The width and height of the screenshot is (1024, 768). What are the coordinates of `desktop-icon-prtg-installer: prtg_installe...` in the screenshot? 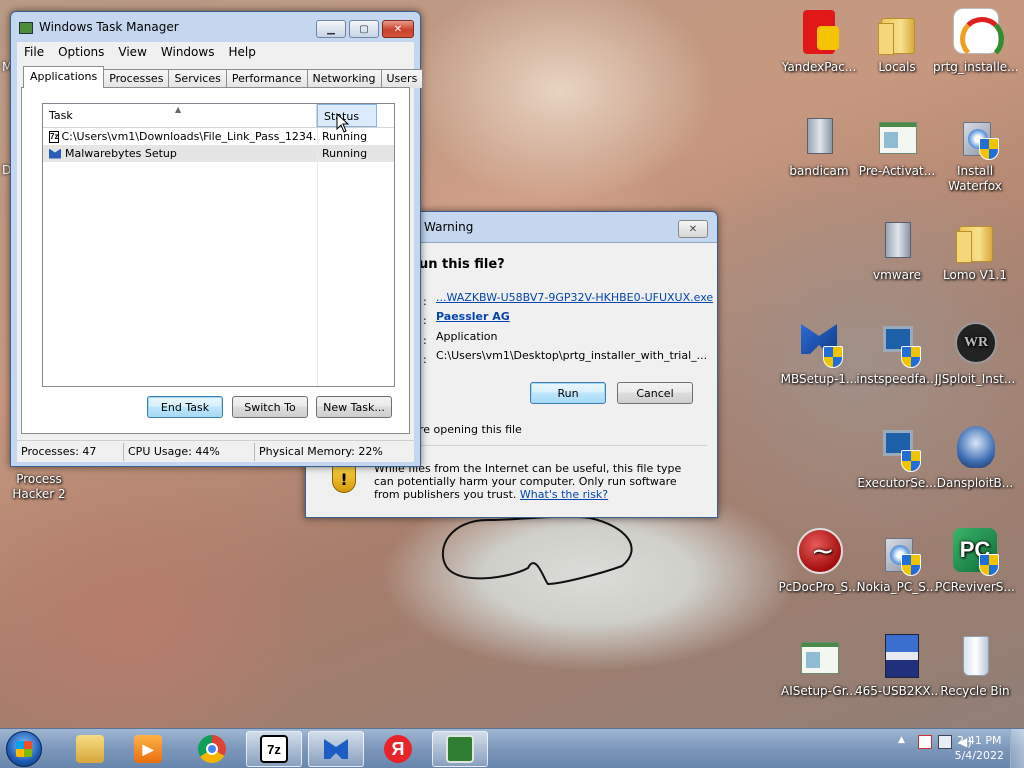 It's located at (975, 49).